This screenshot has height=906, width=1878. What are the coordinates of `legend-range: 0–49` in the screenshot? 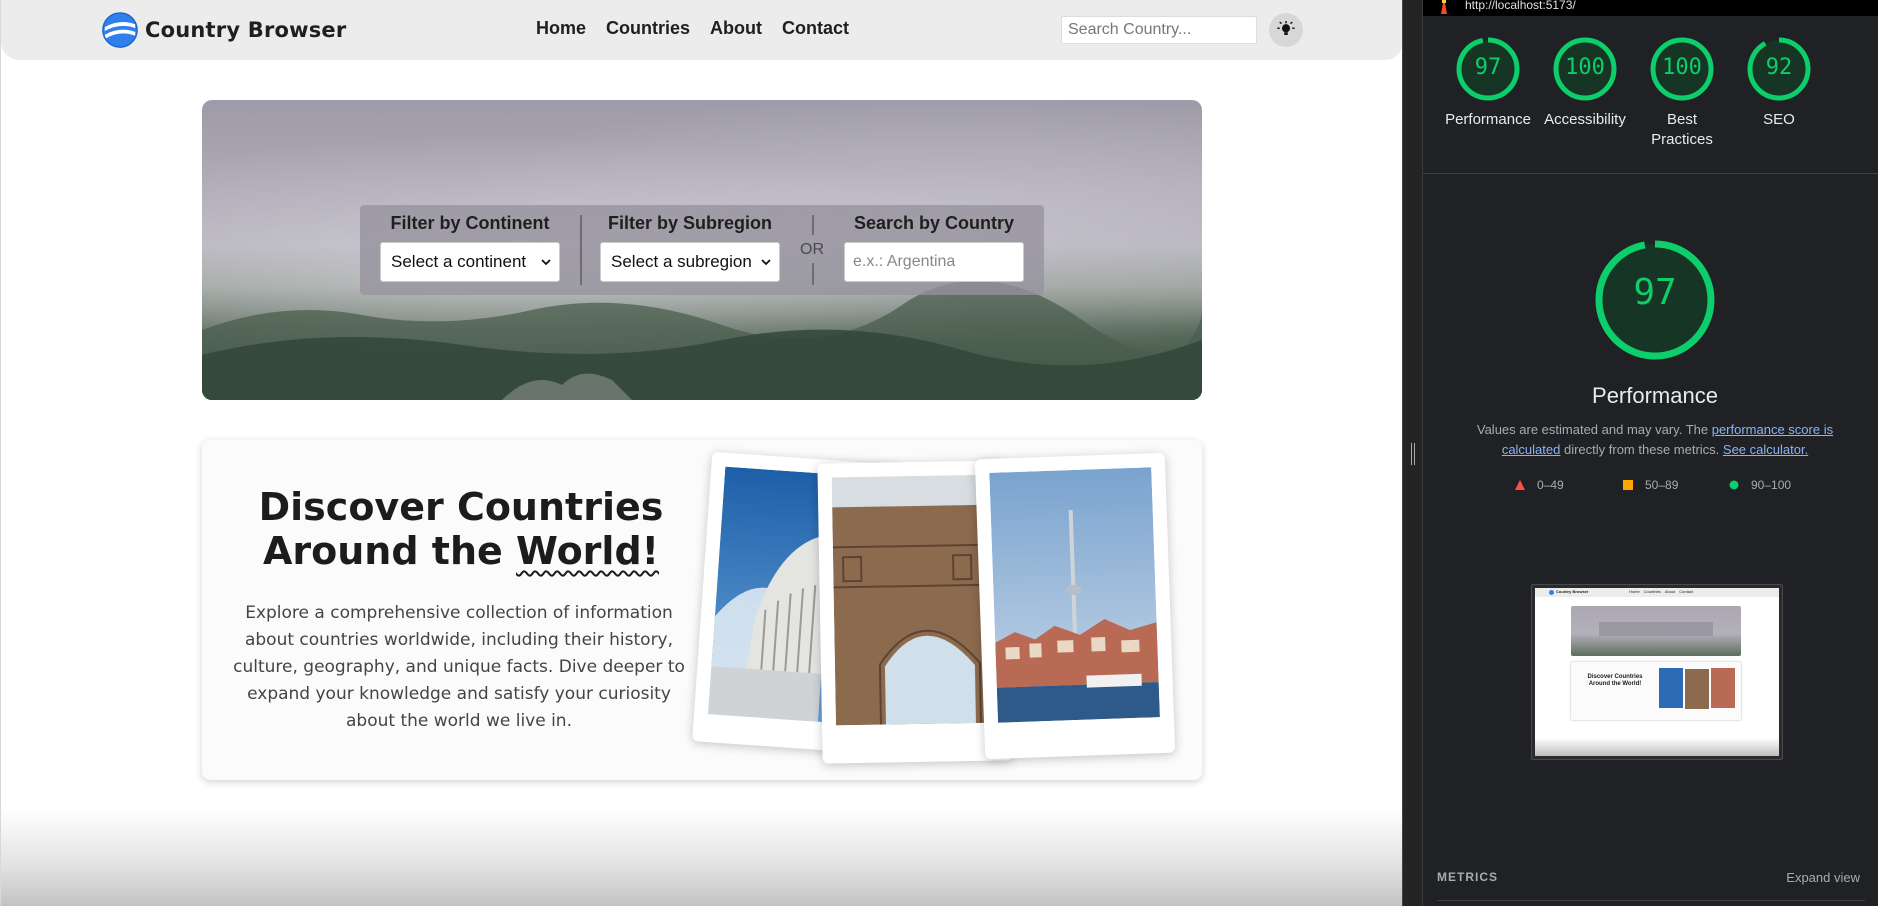 It's located at (1550, 485).